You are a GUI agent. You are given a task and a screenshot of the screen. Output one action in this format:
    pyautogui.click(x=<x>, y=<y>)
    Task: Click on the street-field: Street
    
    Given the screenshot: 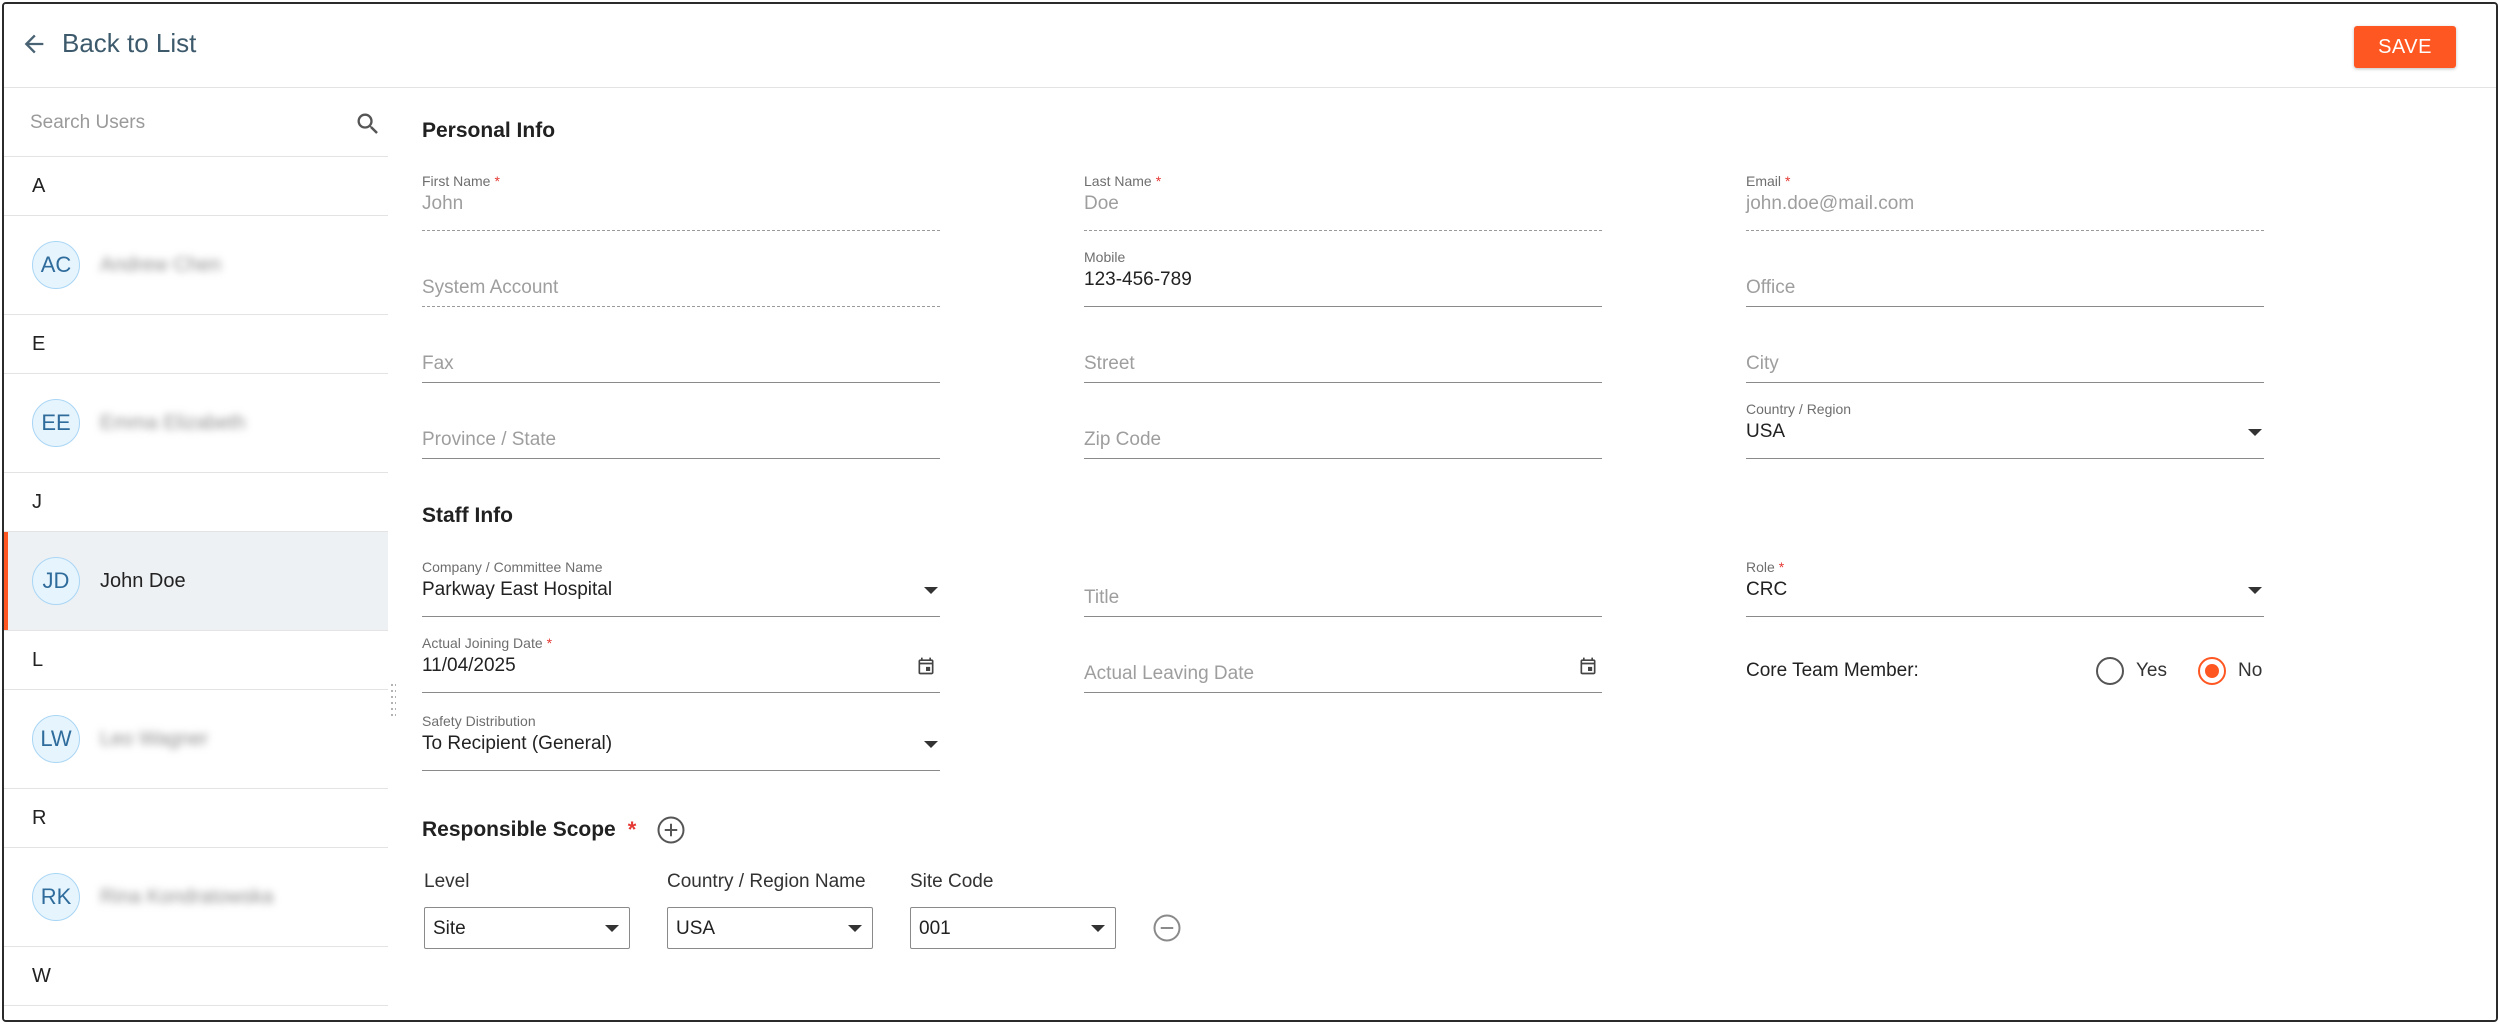 What is the action you would take?
    pyautogui.click(x=1343, y=354)
    